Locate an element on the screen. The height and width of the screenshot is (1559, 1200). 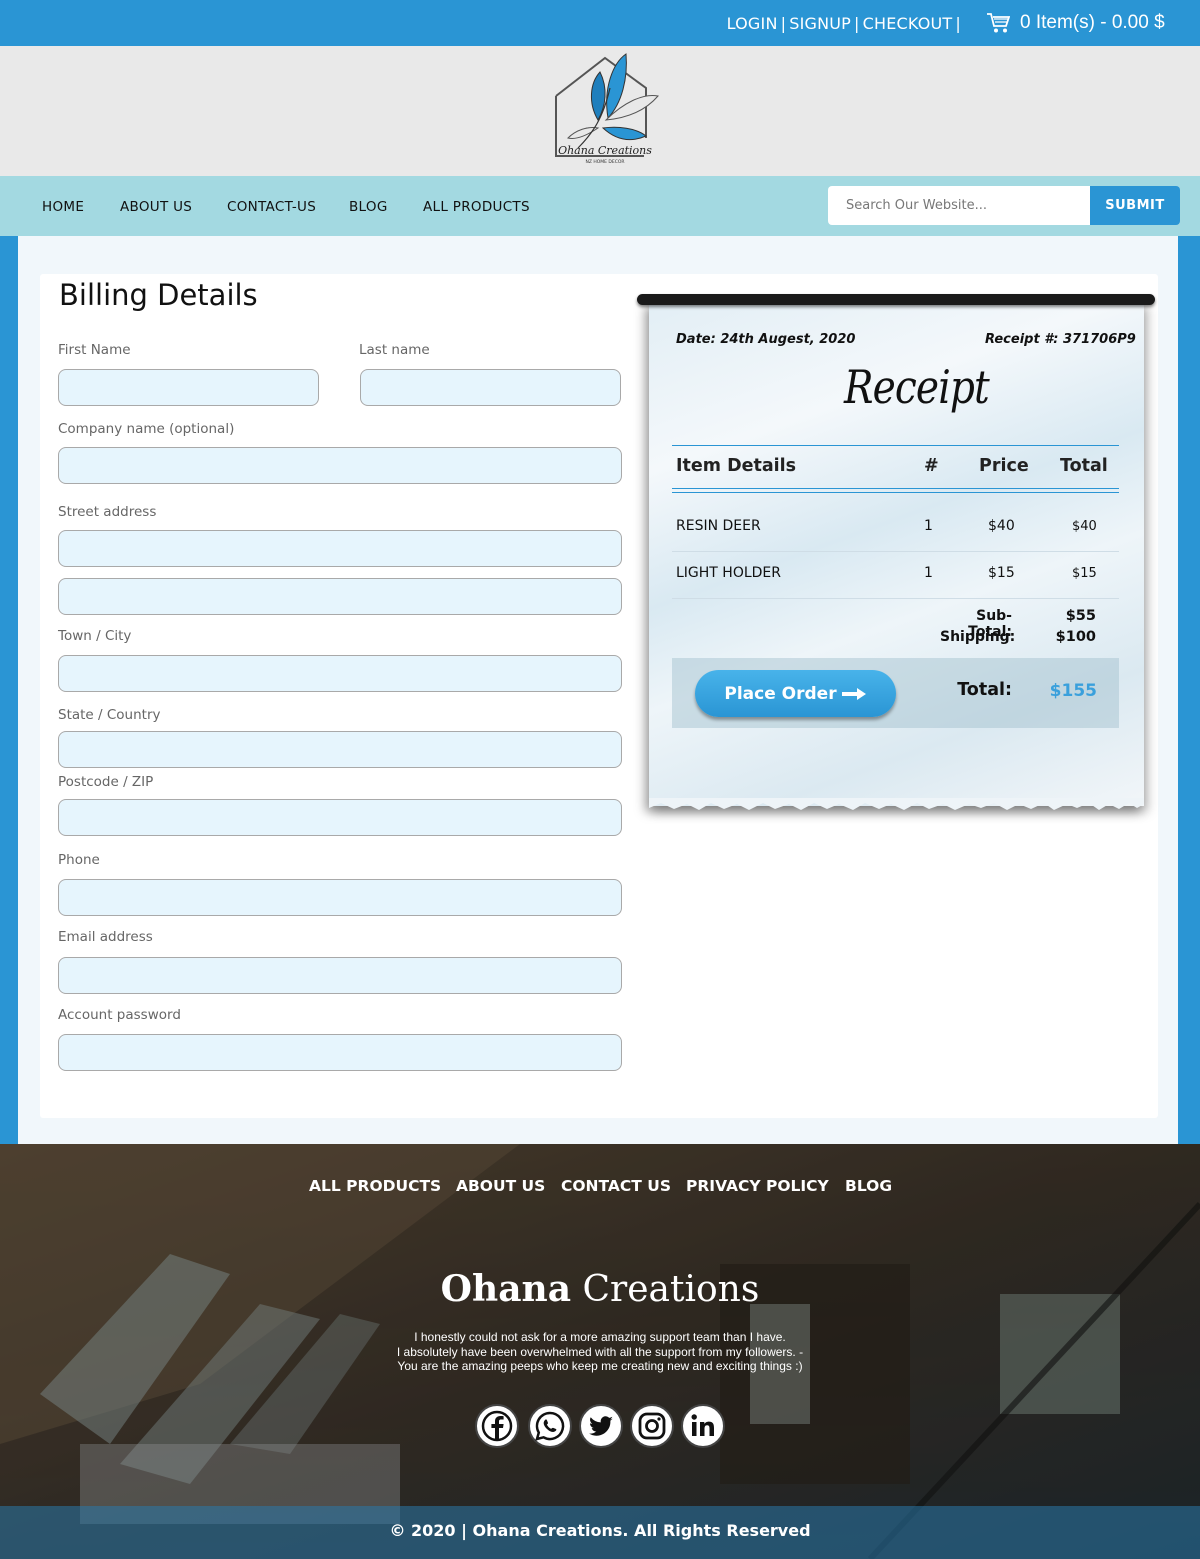
instagram-icon is located at coordinates (652, 1426).